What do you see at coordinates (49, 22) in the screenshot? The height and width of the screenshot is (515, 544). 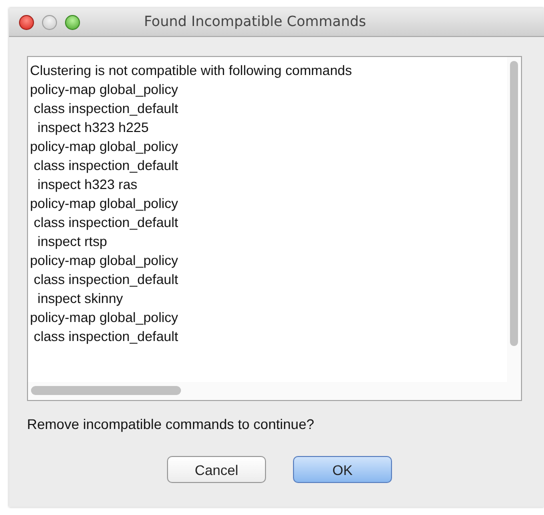 I see `minimize-icon` at bounding box center [49, 22].